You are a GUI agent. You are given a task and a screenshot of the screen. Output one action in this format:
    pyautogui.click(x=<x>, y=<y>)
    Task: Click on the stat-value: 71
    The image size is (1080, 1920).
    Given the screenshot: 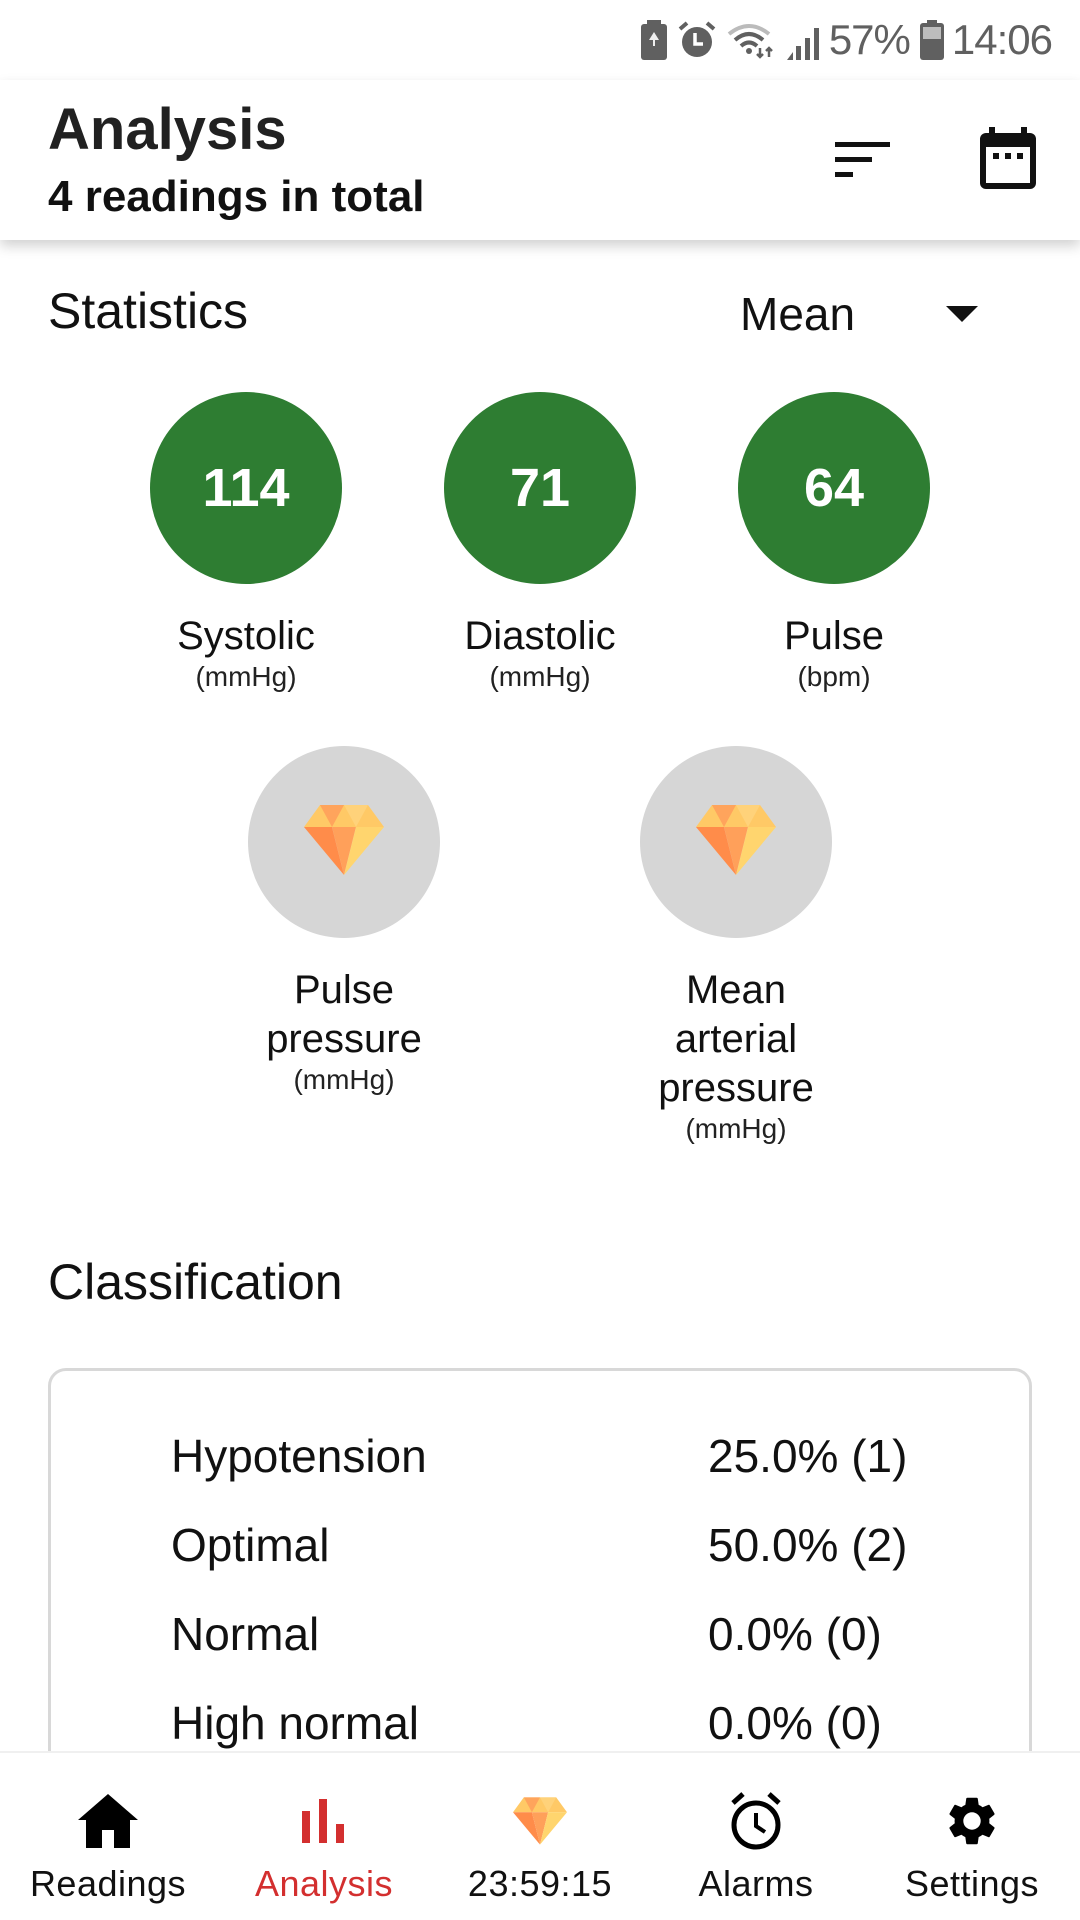 What is the action you would take?
    pyautogui.click(x=540, y=488)
    